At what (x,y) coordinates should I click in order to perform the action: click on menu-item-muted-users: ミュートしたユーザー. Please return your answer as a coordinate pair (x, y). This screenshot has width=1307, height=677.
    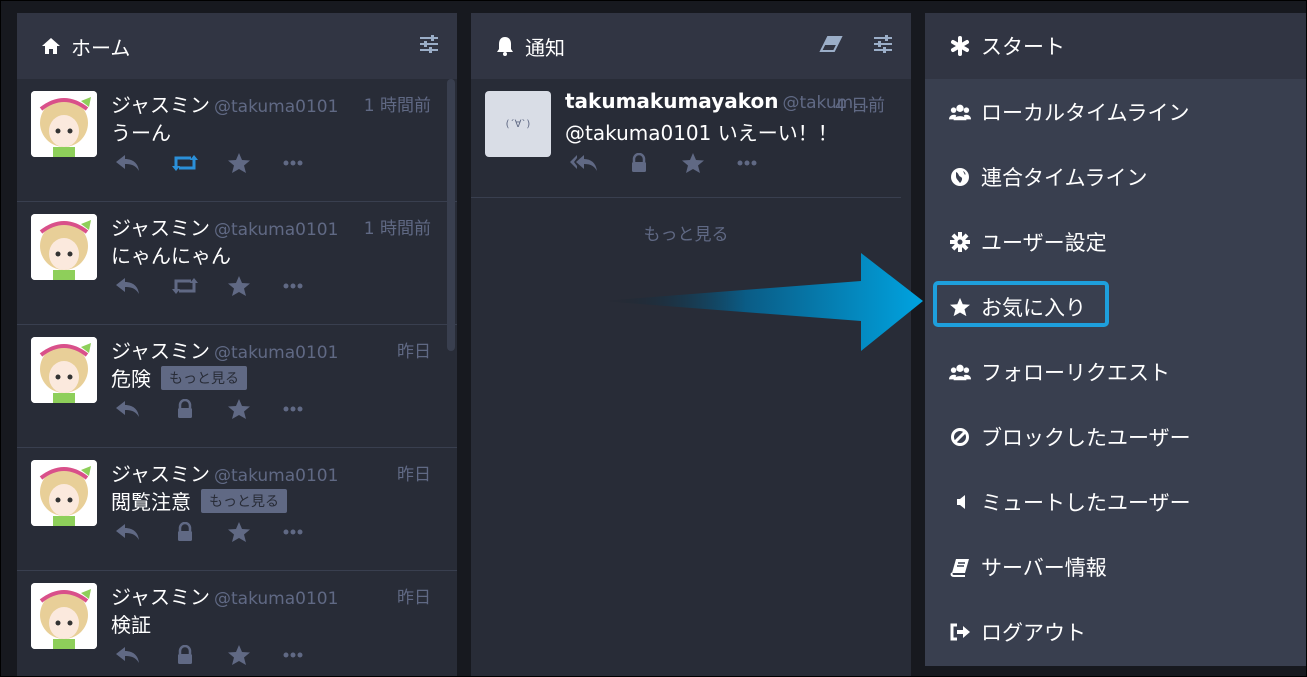
    Looking at the image, I should click on (1115, 501).